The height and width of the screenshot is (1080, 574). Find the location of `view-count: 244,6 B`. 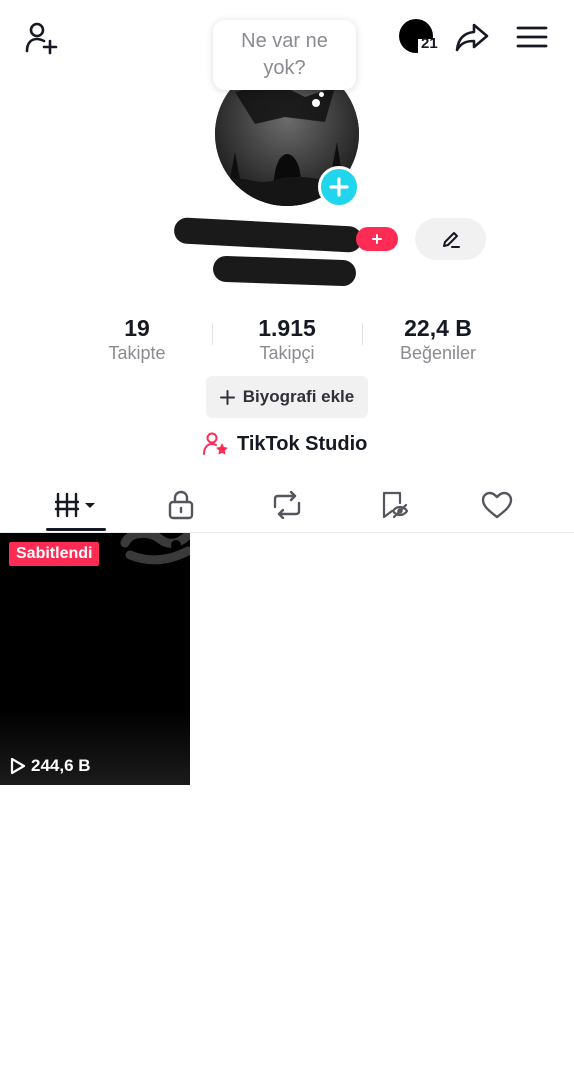

view-count: 244,6 B is located at coordinates (50, 766).